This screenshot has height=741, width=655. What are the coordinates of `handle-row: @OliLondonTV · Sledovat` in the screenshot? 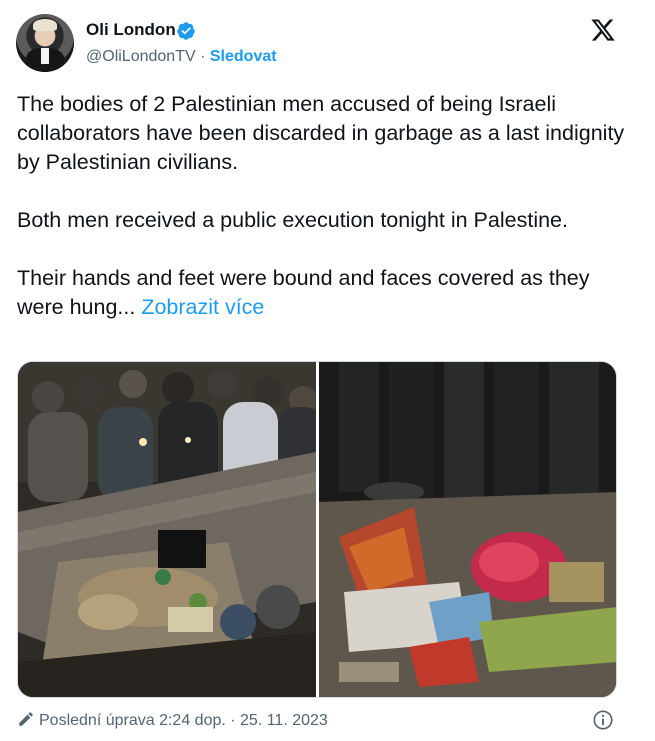 It's located at (181, 57).